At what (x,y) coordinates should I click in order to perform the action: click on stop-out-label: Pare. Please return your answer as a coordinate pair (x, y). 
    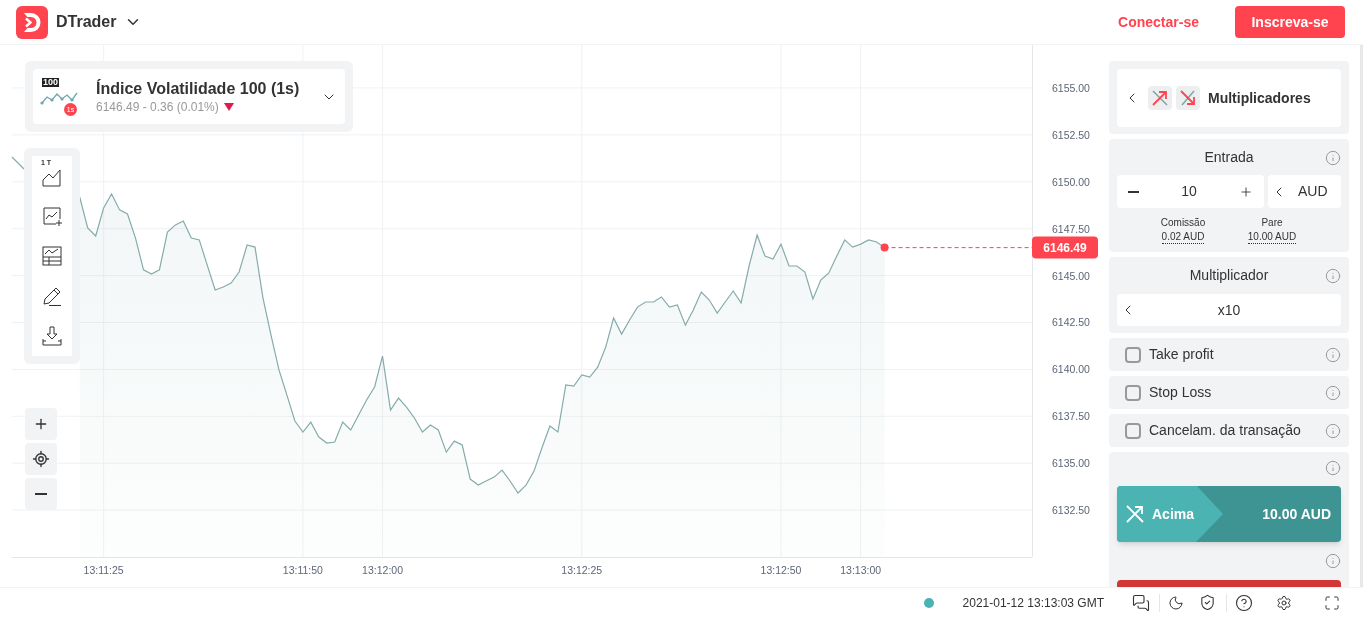
    Looking at the image, I should click on (1272, 223).